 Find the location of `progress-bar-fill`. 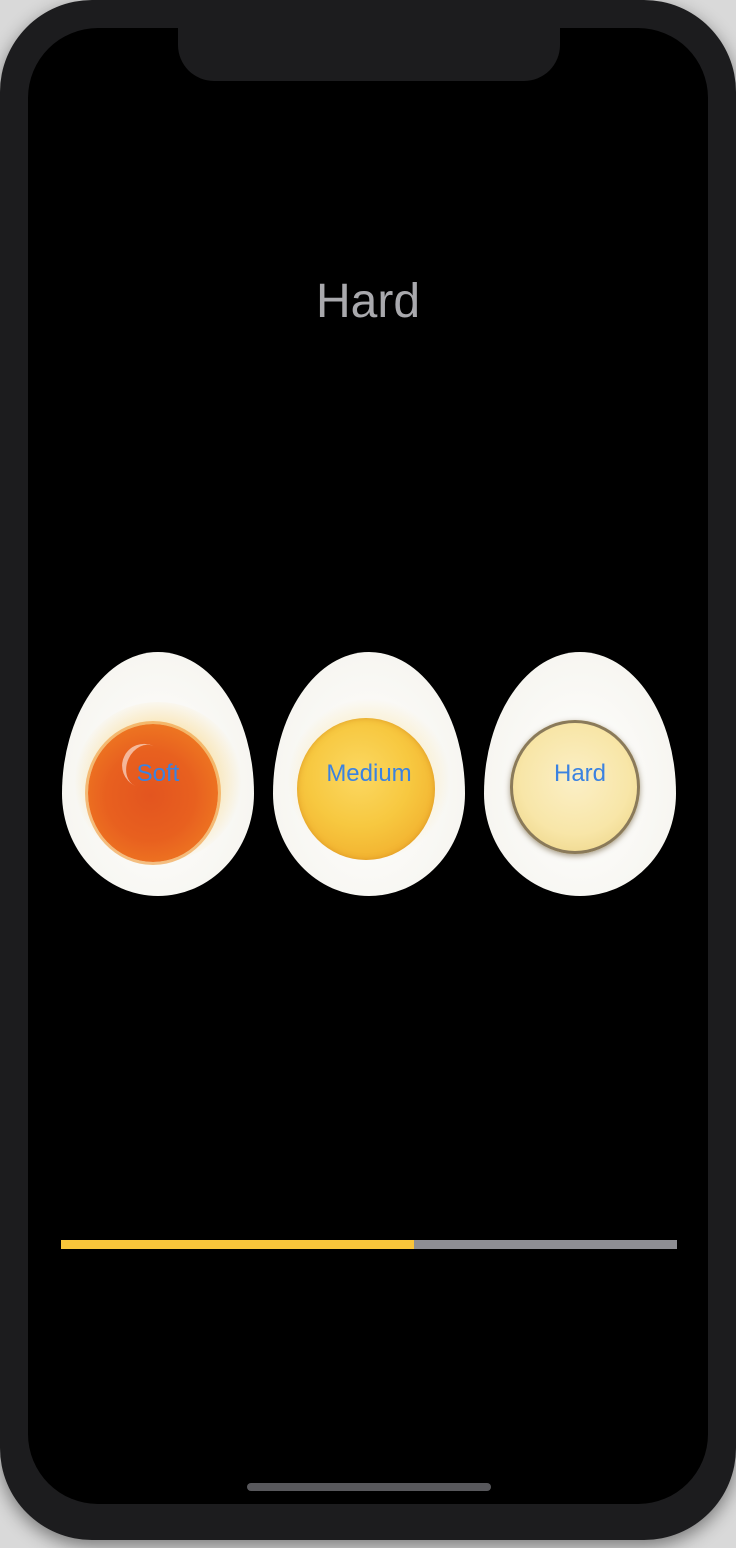

progress-bar-fill is located at coordinates (237, 1244).